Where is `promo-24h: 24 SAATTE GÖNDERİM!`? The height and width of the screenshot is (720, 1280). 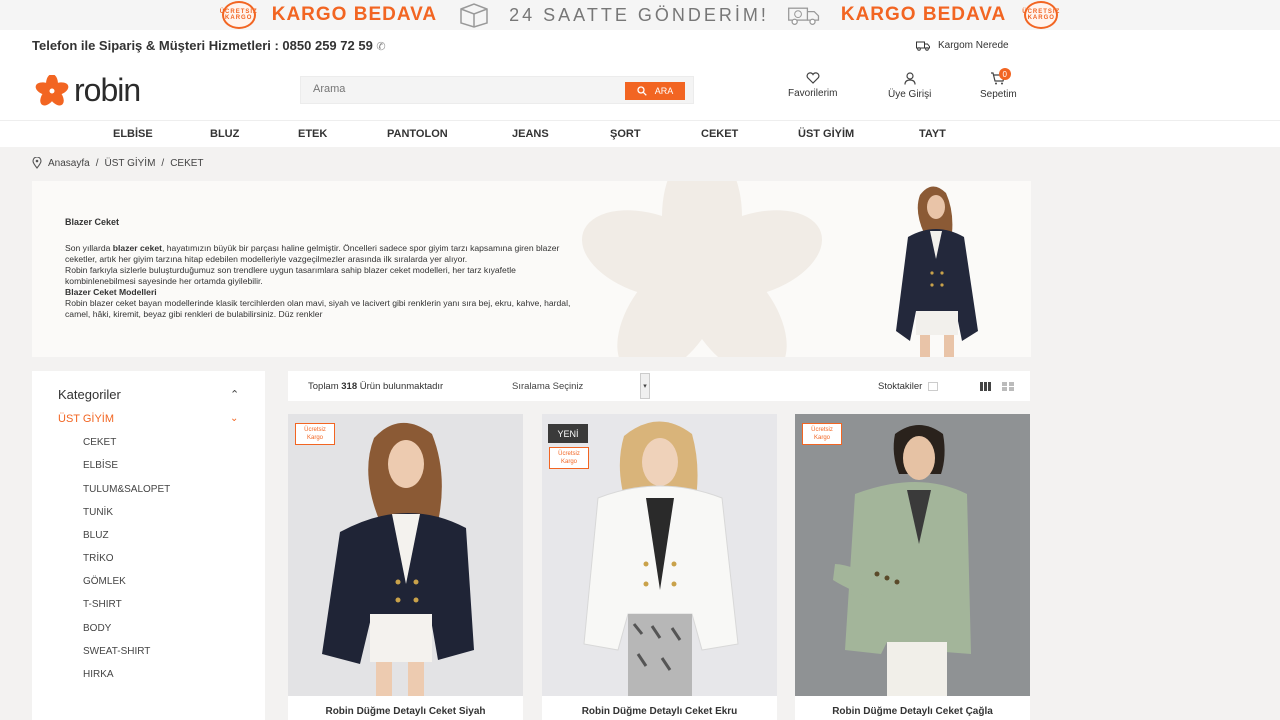 promo-24h: 24 SAATTE GÖNDERİM! is located at coordinates (639, 15).